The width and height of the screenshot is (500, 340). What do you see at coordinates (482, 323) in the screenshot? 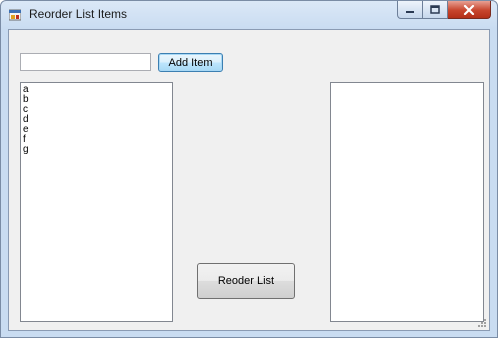
I see `resize-grip-icon` at bounding box center [482, 323].